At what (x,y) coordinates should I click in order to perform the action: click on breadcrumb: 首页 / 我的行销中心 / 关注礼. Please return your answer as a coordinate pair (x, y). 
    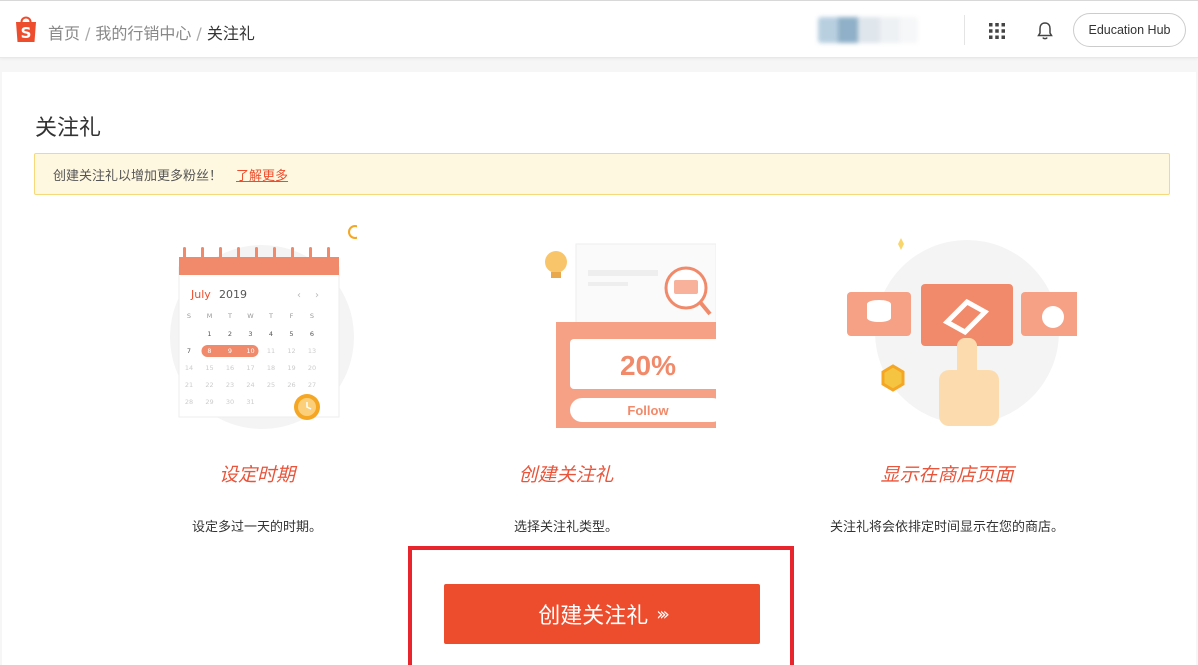
    Looking at the image, I should click on (151, 32).